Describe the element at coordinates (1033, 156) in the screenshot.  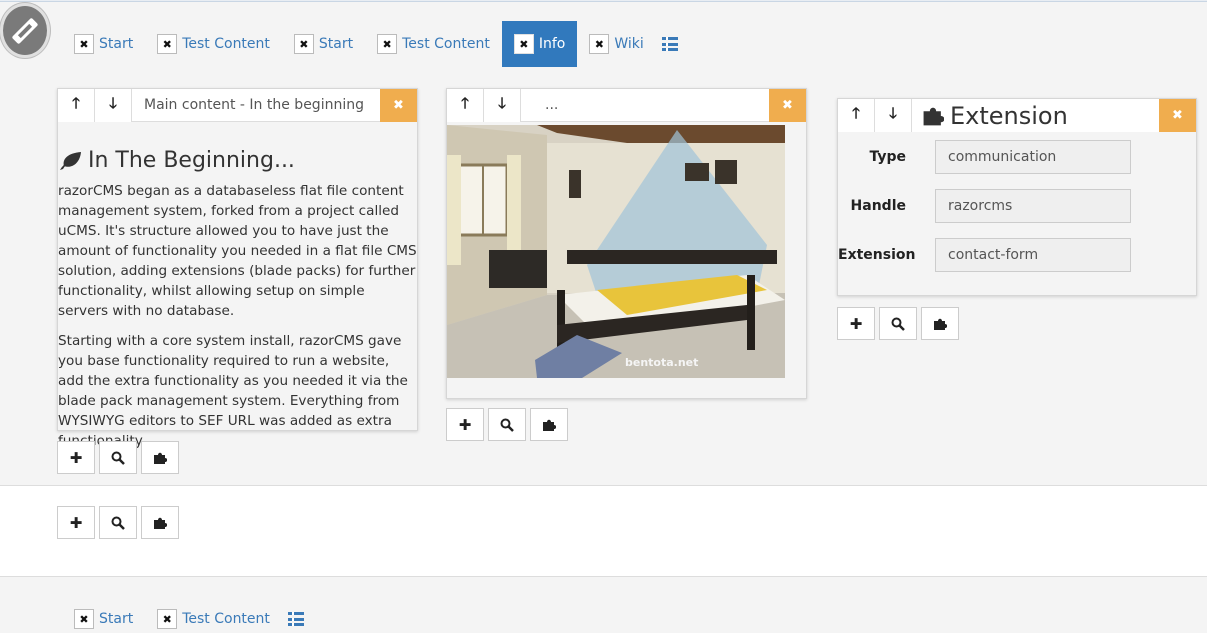
I see `type-field: communication` at that location.